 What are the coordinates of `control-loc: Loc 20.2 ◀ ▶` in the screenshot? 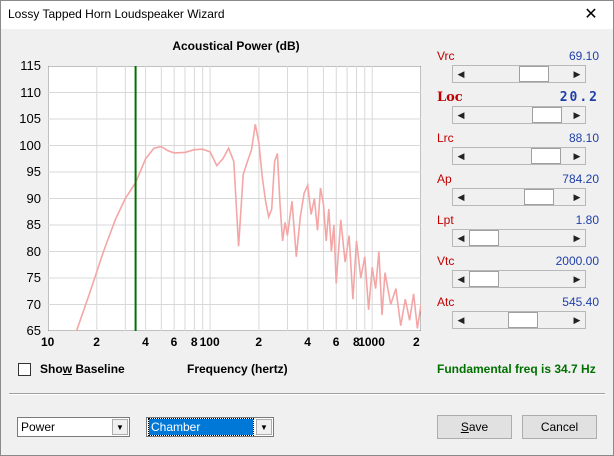 It's located at (518, 109).